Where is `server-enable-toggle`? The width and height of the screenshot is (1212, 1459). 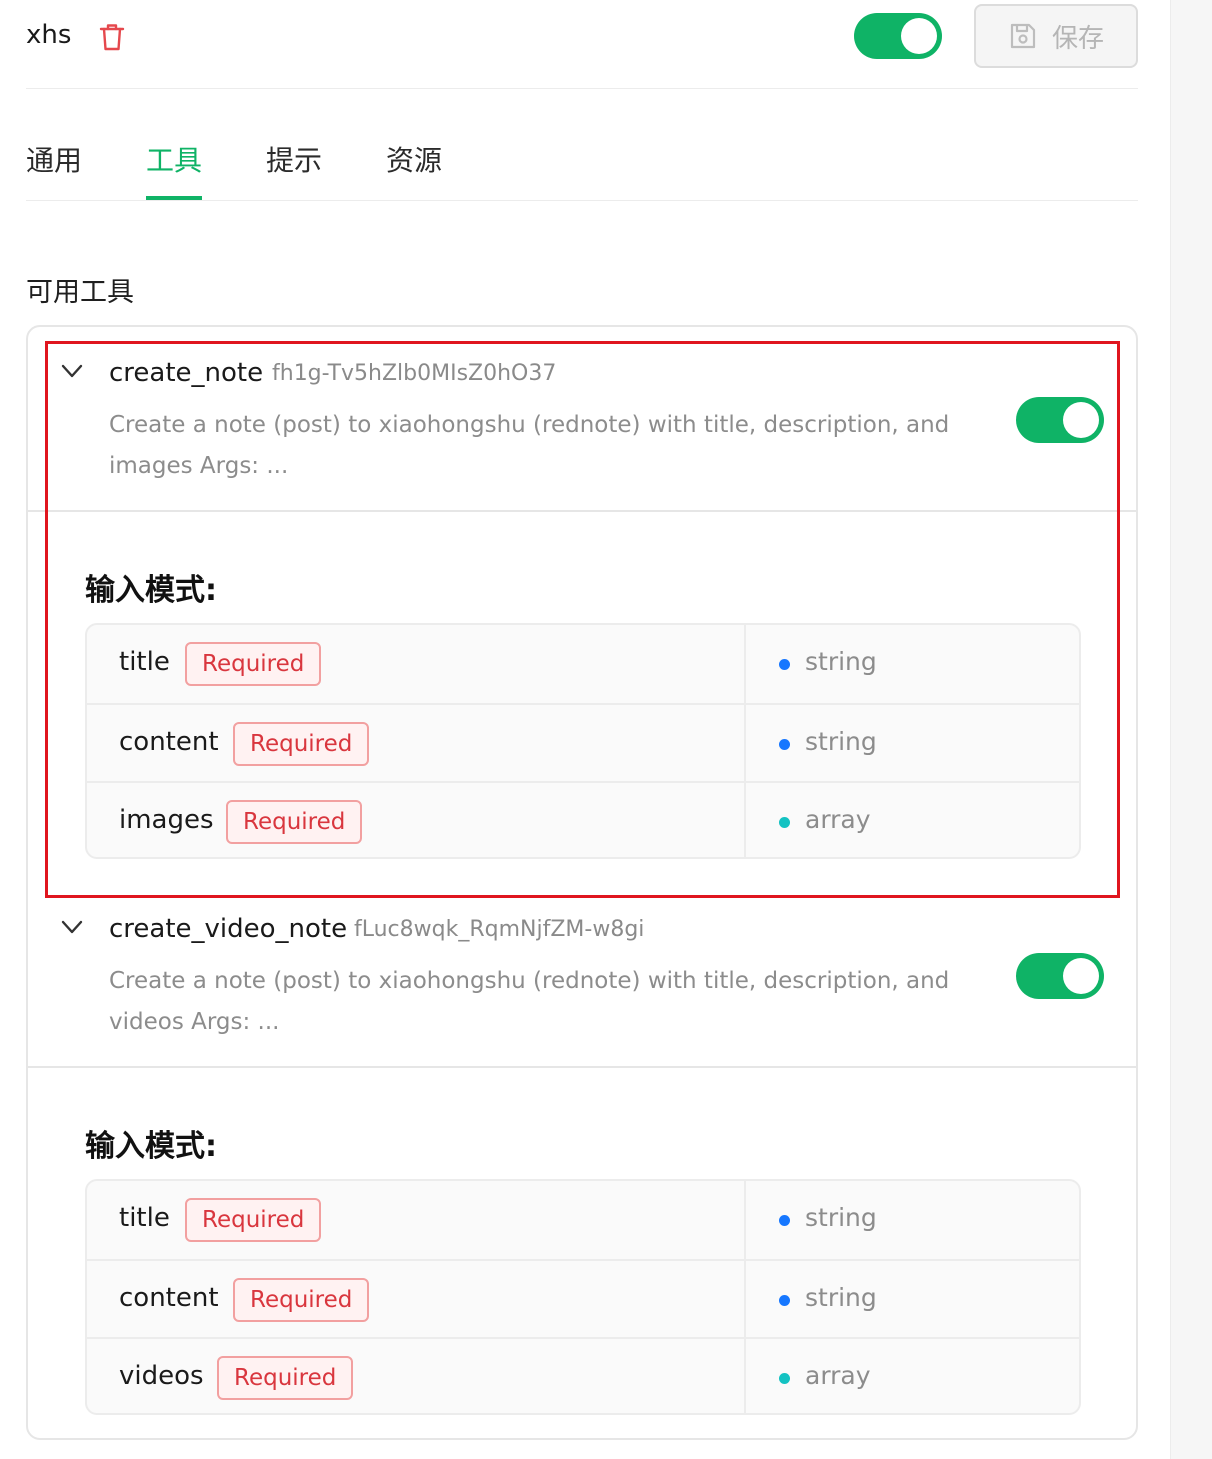
server-enable-toggle is located at coordinates (898, 36).